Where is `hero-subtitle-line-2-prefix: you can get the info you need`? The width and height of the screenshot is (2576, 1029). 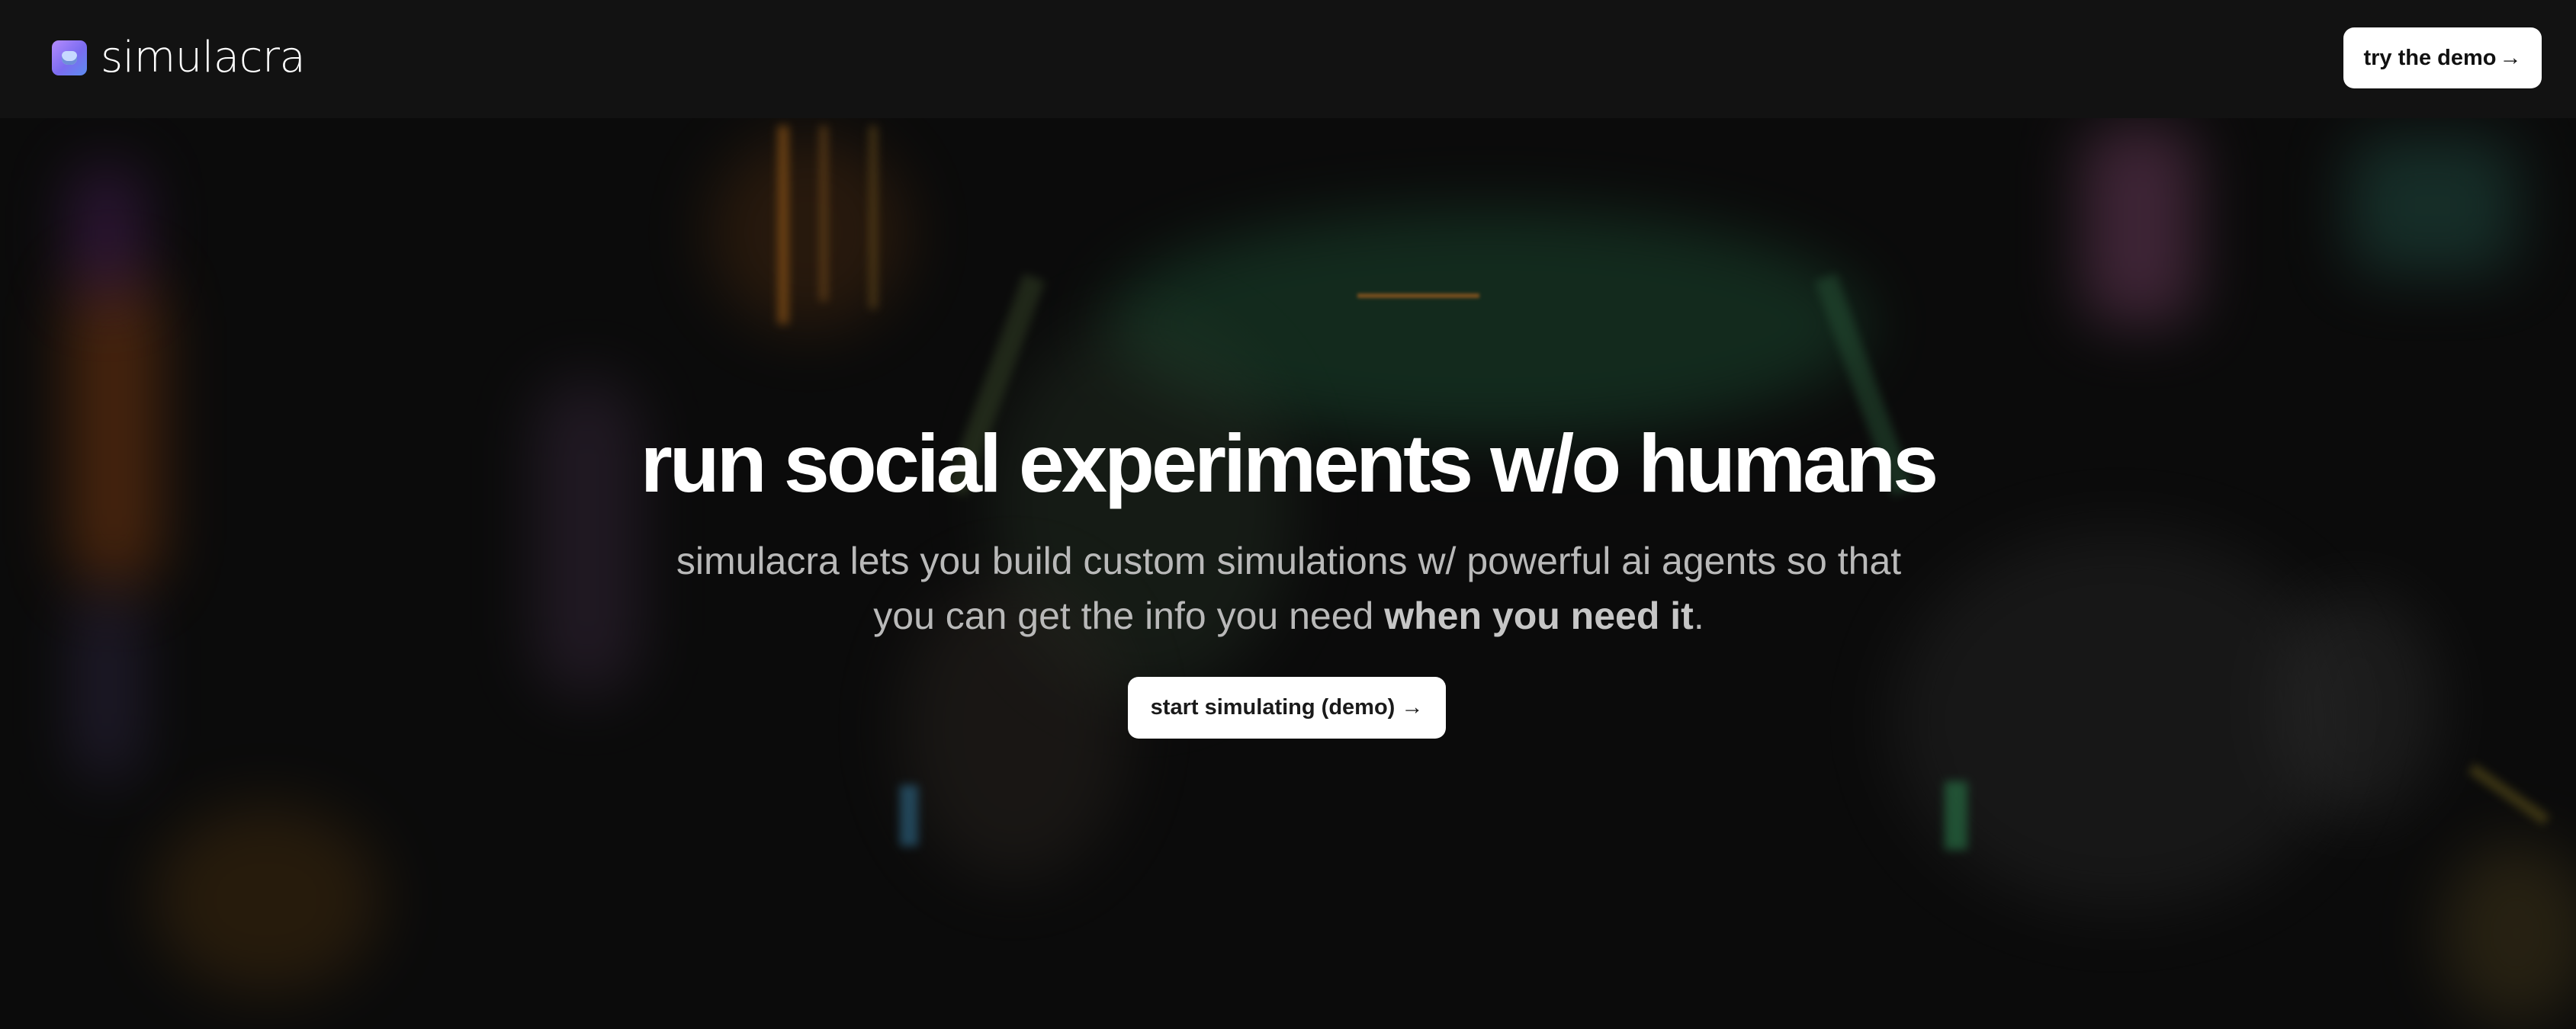
hero-subtitle-line-2-prefix: you can get the info you need is located at coordinates (1129, 616).